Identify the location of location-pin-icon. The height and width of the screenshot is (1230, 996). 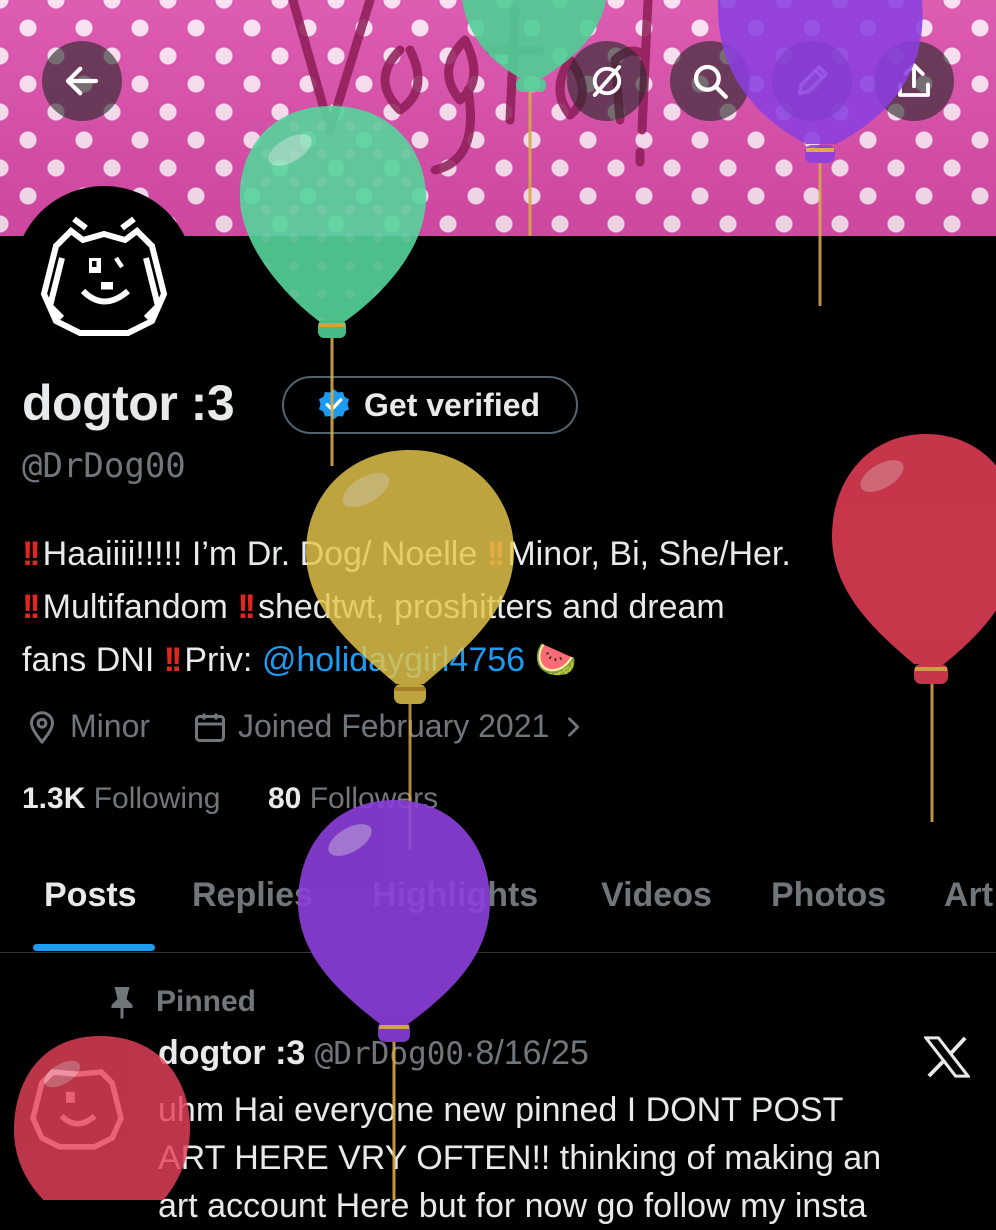
(42, 727).